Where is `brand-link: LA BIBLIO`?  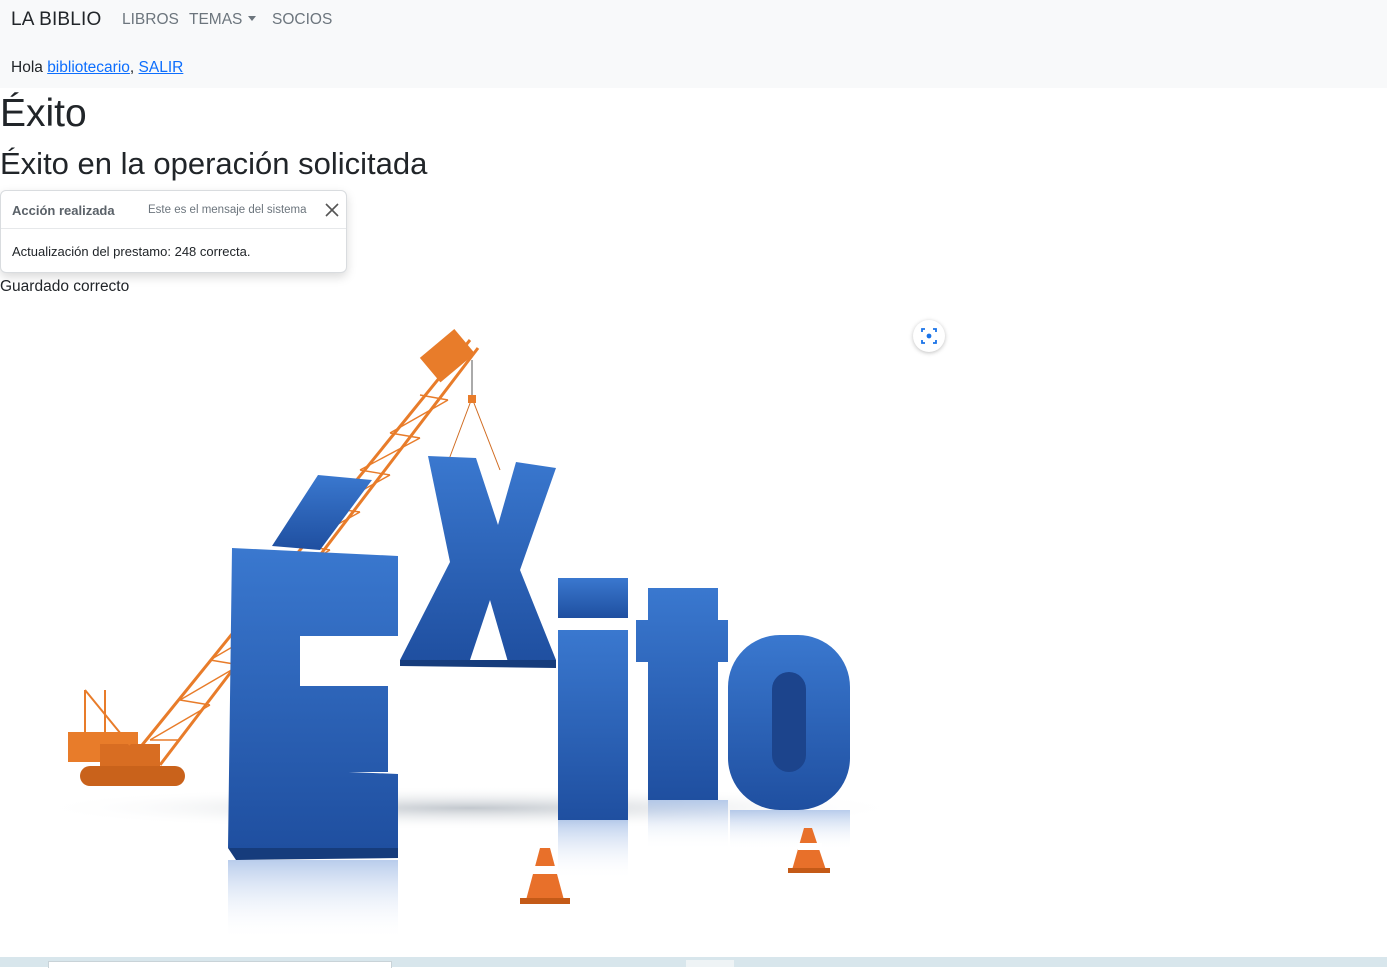
brand-link: LA BIBLIO is located at coordinates (56, 20).